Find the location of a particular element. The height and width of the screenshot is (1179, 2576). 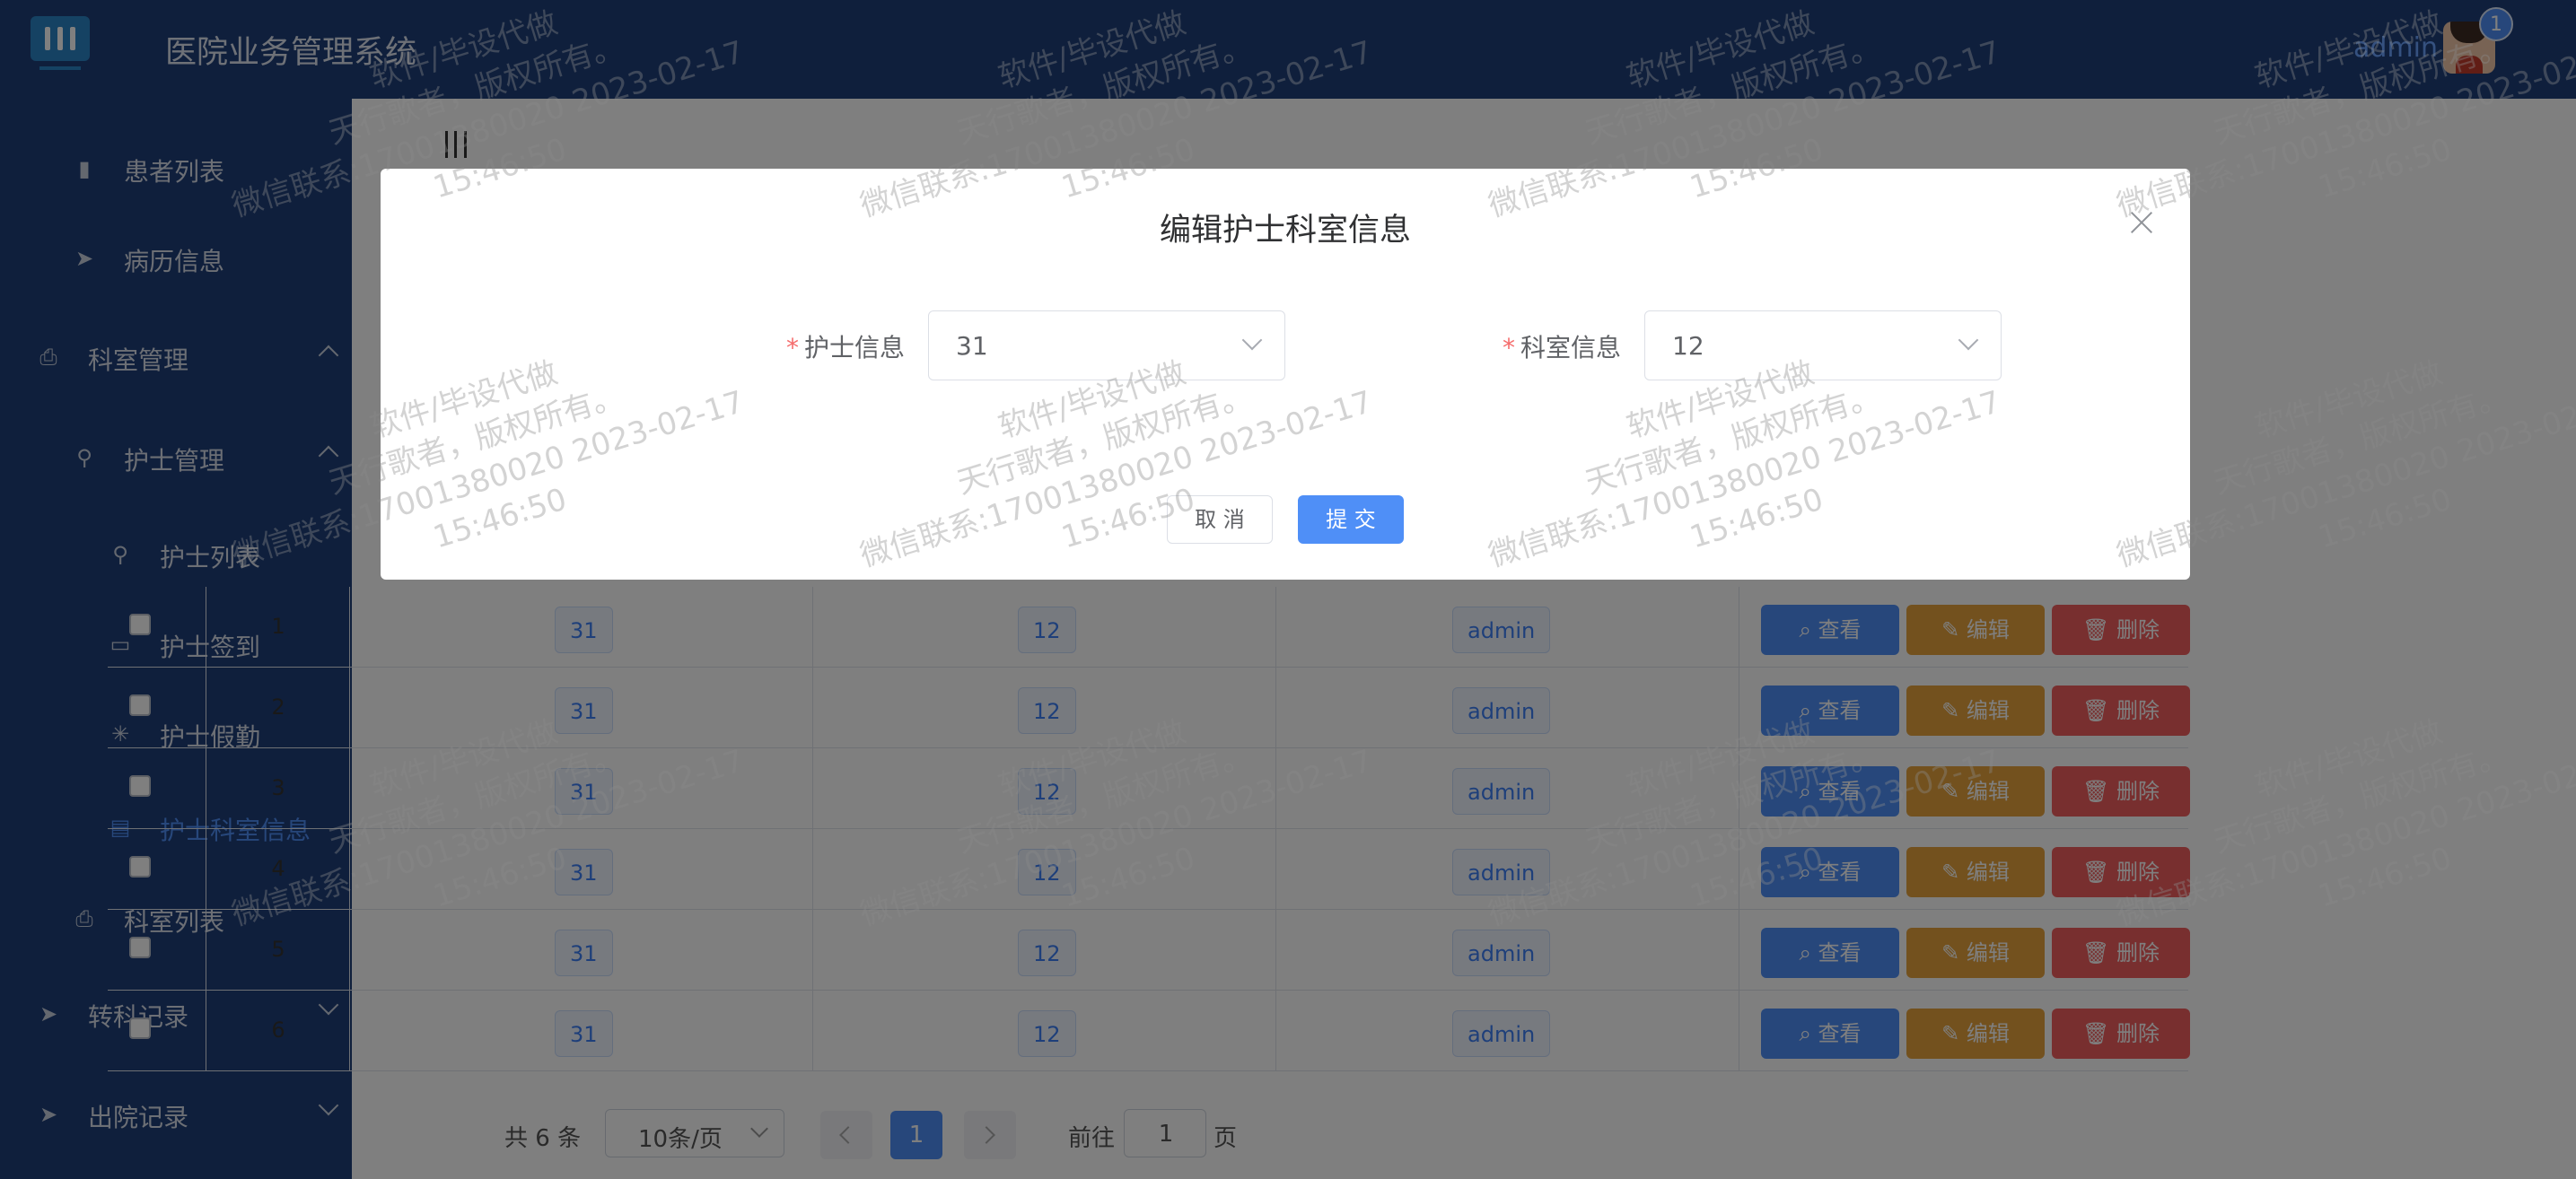

nurse-select: 31 is located at coordinates (1106, 345).